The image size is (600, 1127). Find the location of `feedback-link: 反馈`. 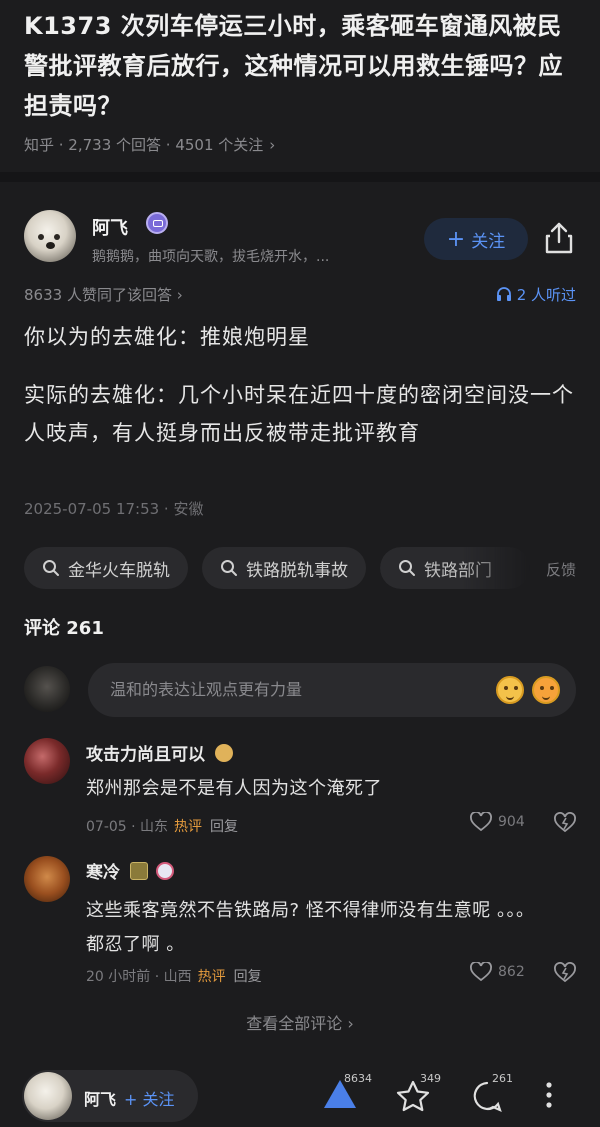

feedback-link: 反馈 is located at coordinates (557, 569).